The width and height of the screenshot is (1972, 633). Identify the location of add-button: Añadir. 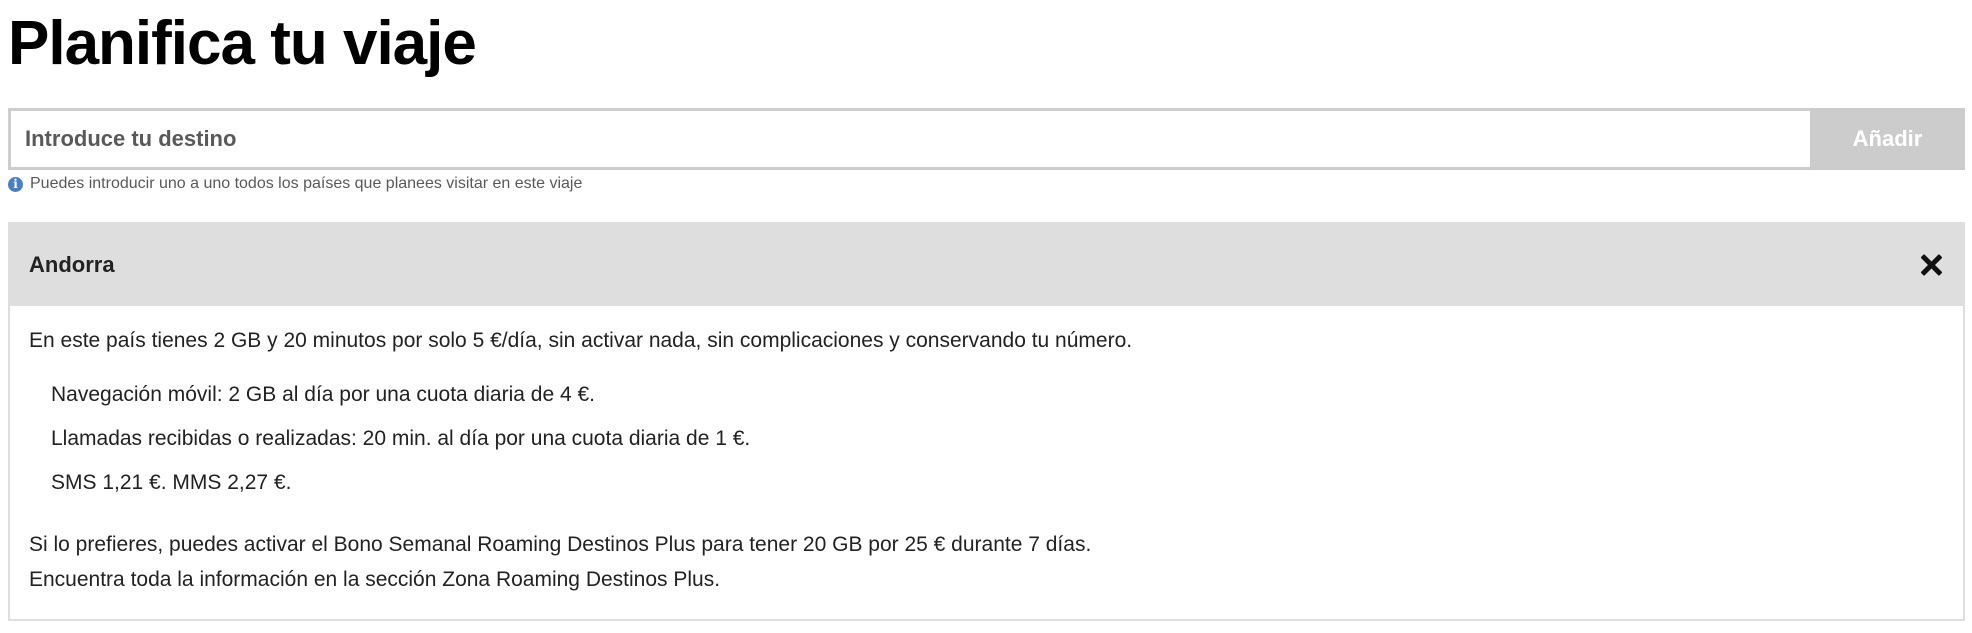
(1887, 139).